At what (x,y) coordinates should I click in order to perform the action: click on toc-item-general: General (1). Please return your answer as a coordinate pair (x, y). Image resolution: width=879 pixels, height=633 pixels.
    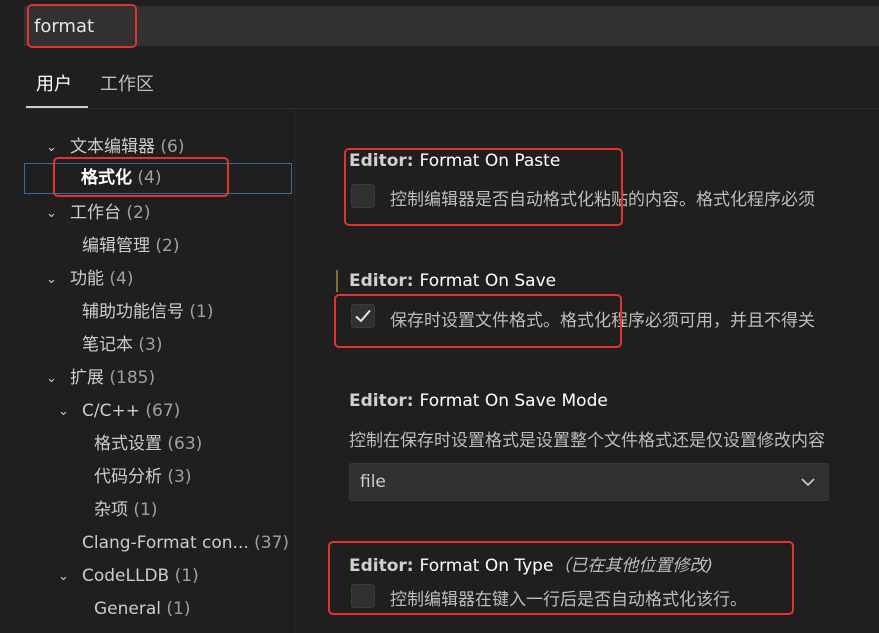
    Looking at the image, I should click on (158, 609).